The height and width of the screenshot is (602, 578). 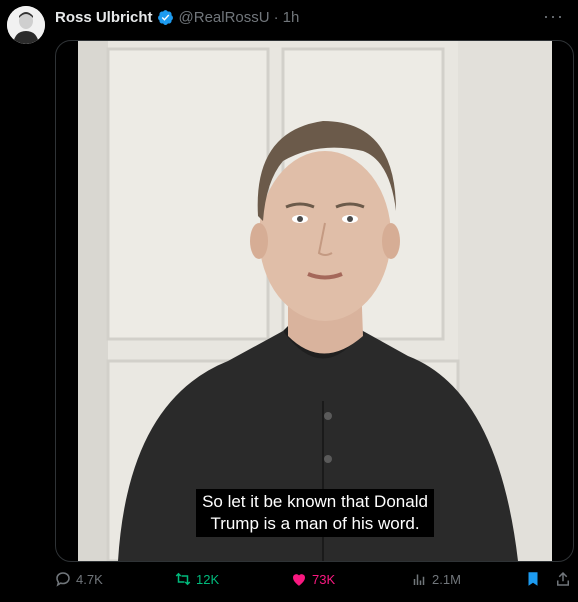 I want to click on like-button: 73K, so click(x=312, y=579).